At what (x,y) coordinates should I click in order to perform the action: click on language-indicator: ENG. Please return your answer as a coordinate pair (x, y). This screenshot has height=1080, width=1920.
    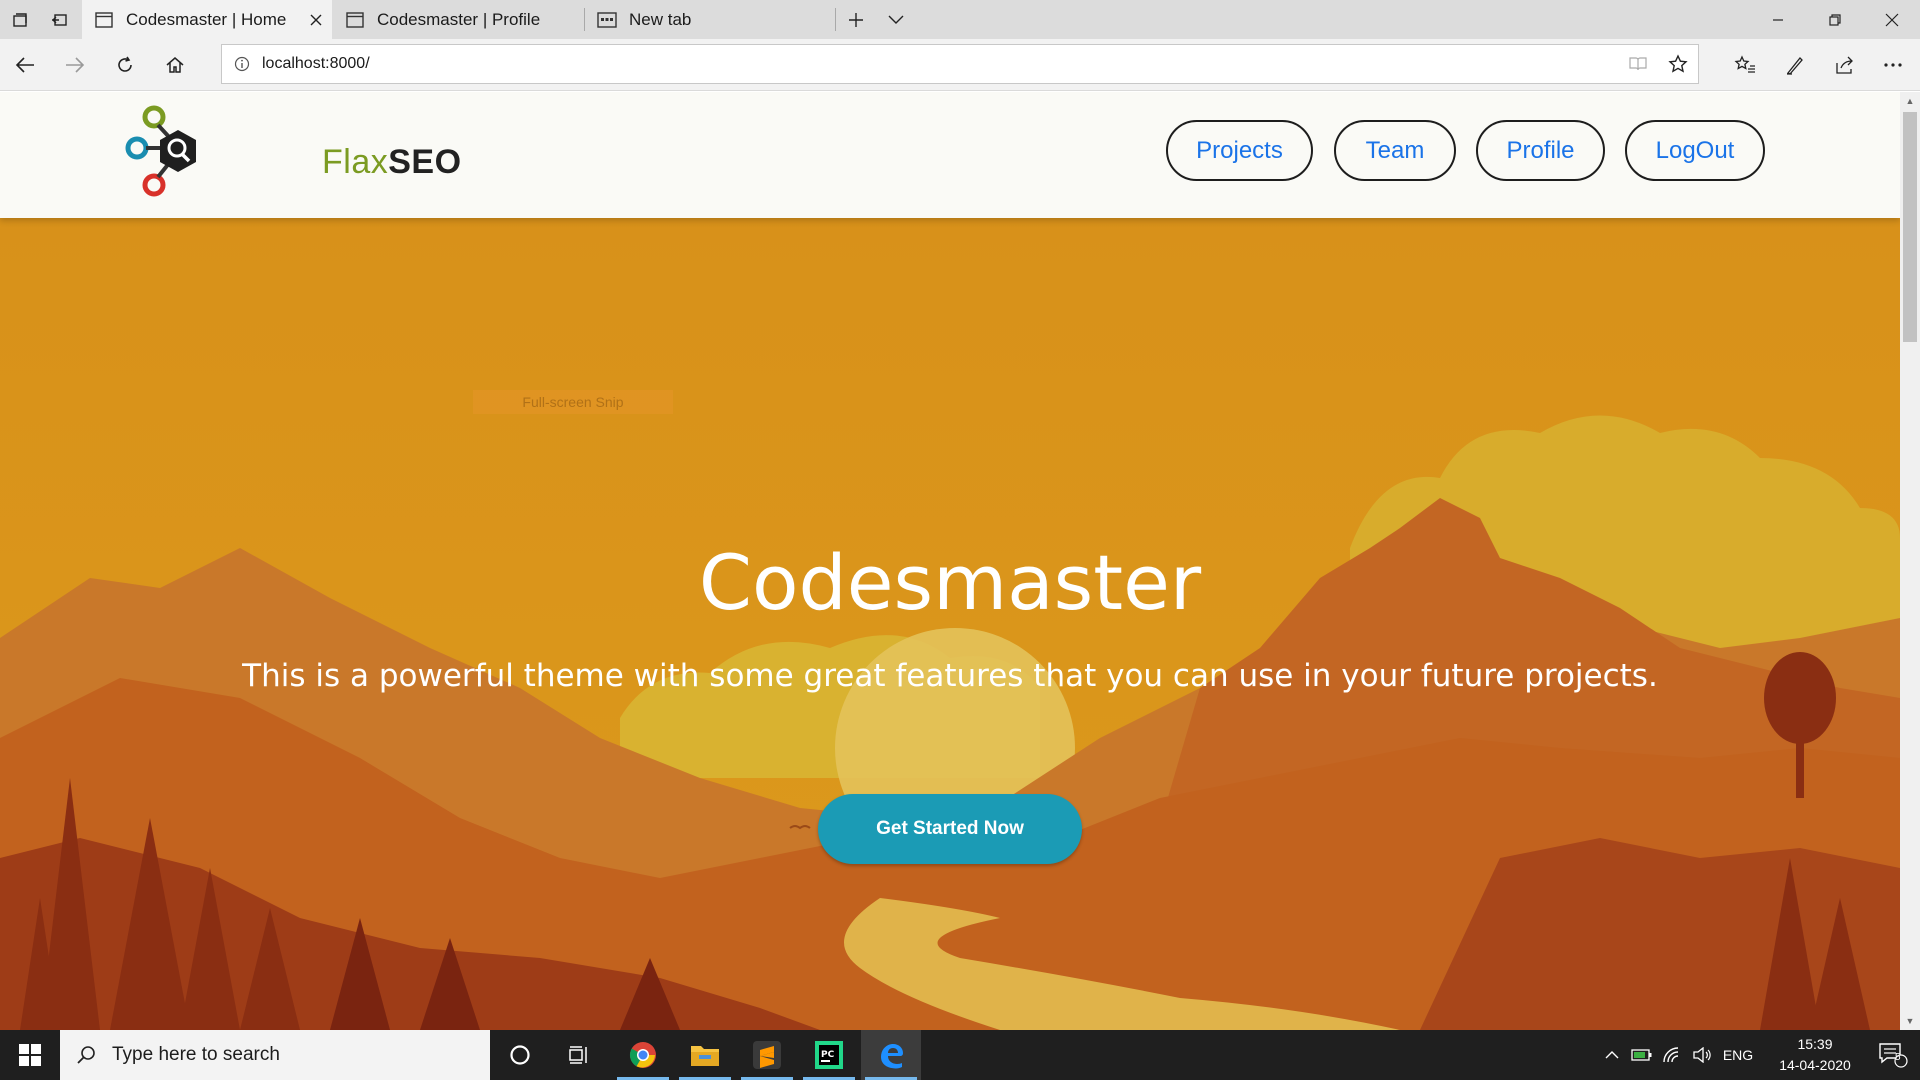
    Looking at the image, I should click on (1738, 1055).